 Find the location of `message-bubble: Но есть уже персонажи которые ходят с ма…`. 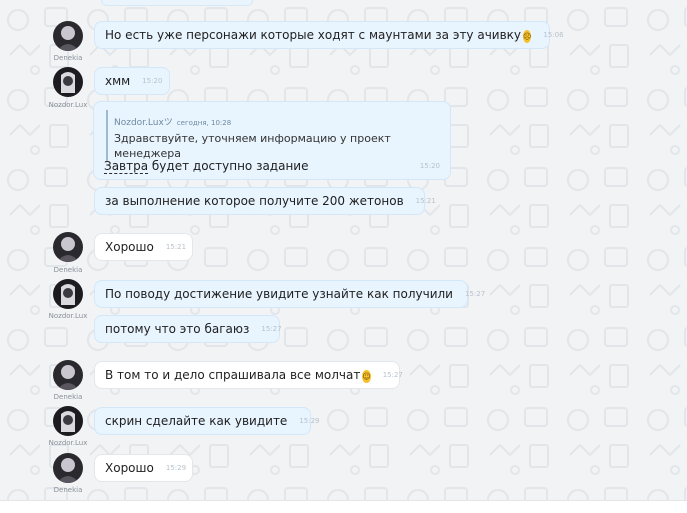

message-bubble: Но есть уже персонажи которые ходят с ма… is located at coordinates (329, 35).